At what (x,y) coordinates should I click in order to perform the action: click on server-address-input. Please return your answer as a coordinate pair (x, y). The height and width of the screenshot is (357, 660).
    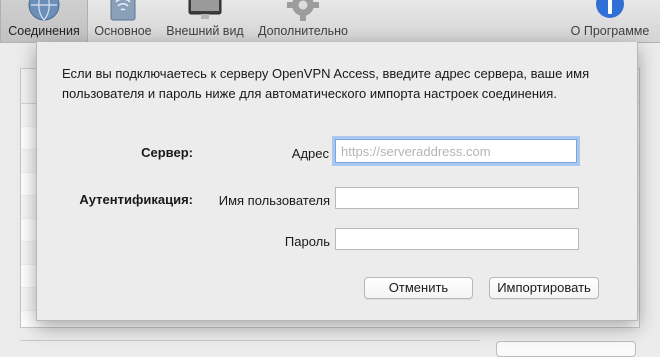
    Looking at the image, I should click on (456, 151).